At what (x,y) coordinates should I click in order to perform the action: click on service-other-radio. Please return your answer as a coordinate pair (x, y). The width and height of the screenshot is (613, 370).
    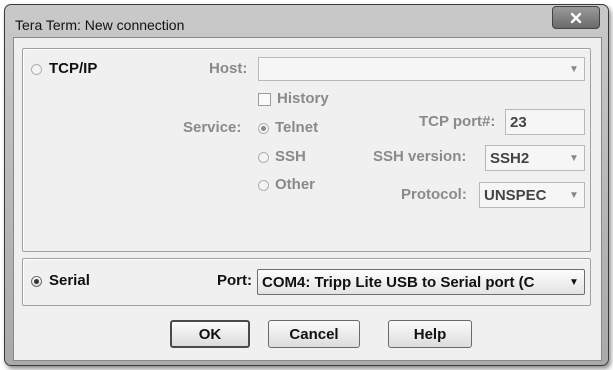
    Looking at the image, I should click on (263, 185).